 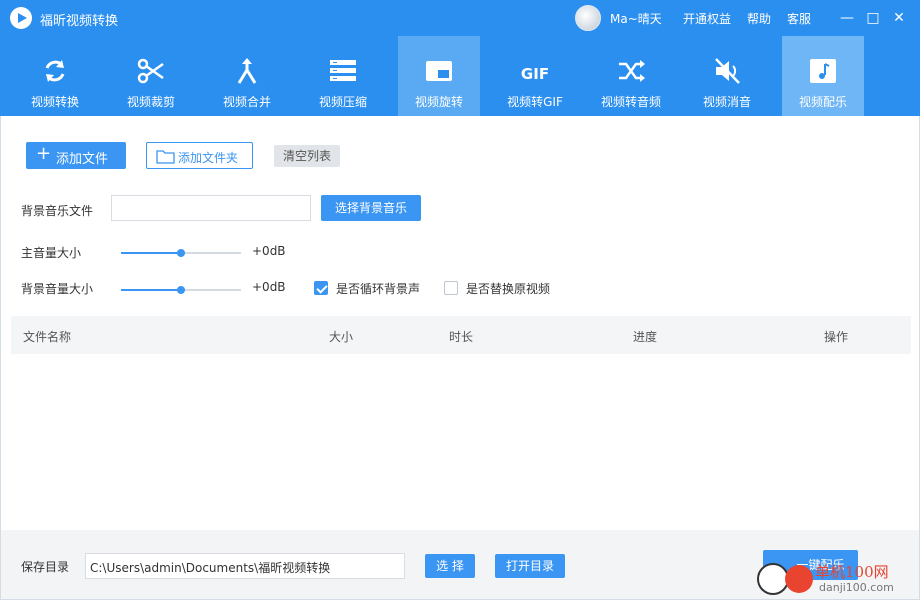 What do you see at coordinates (51, 253) in the screenshot?
I see `main-volume-label: 主音量大小` at bounding box center [51, 253].